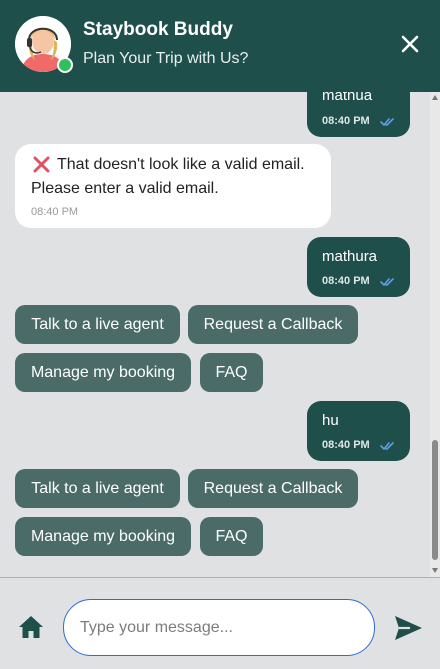 This screenshot has height=669, width=440. Describe the element at coordinates (358, 267) in the screenshot. I see `user-message: mathura 08:40 PM` at that location.